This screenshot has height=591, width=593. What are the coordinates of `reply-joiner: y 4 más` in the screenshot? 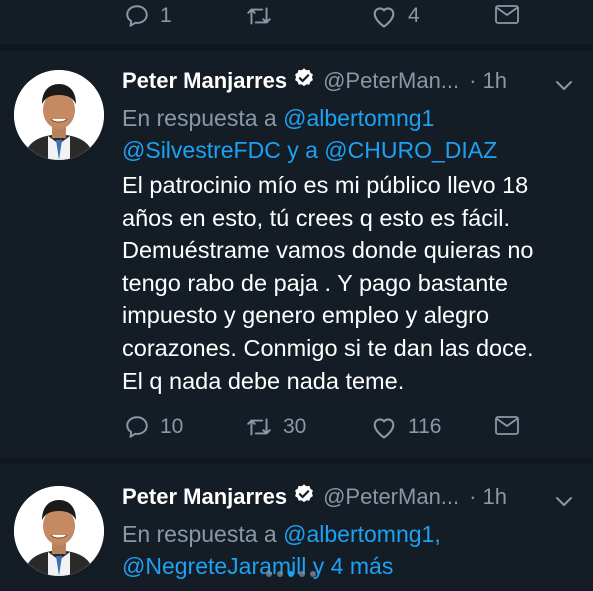 It's located at (353, 566).